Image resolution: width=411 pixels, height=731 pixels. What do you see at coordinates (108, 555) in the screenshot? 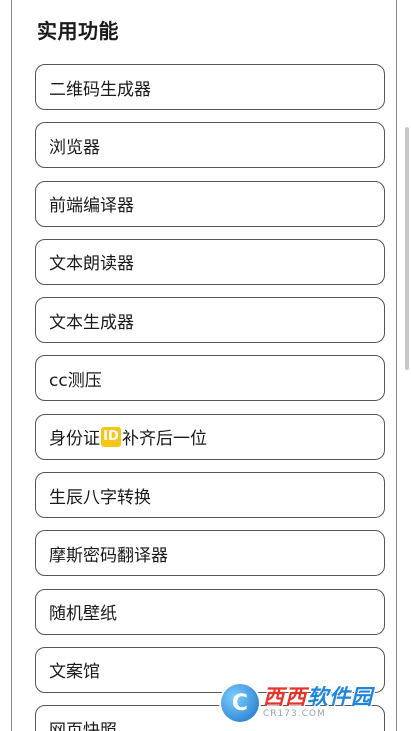
I see `feature-label: 摩斯密码翻译器` at bounding box center [108, 555].